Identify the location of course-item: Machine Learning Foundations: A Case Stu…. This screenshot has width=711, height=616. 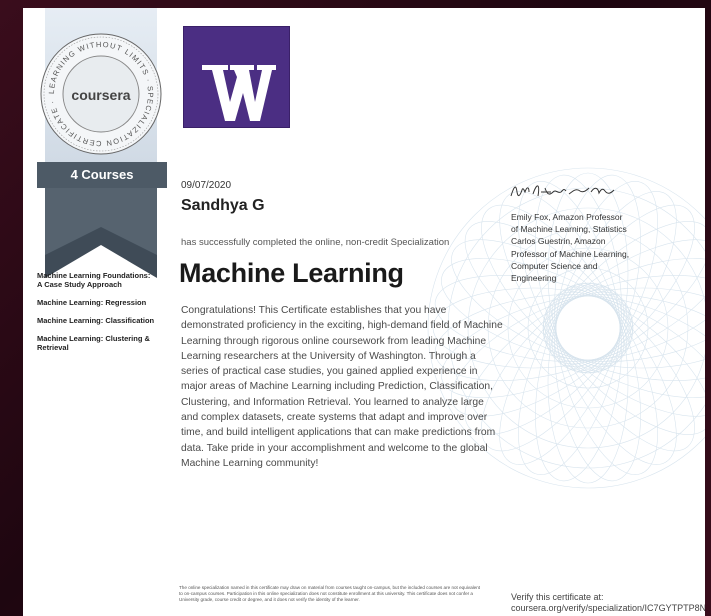
(94, 280).